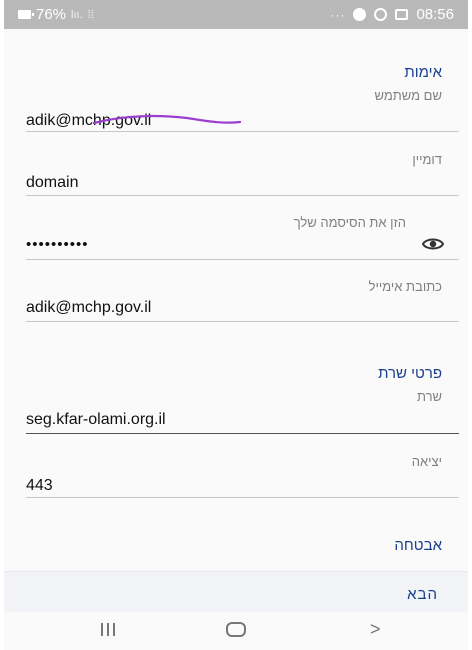 The image size is (472, 650). Describe the element at coordinates (77, 14) in the screenshot. I see `signal-icon: lıı.` at that location.